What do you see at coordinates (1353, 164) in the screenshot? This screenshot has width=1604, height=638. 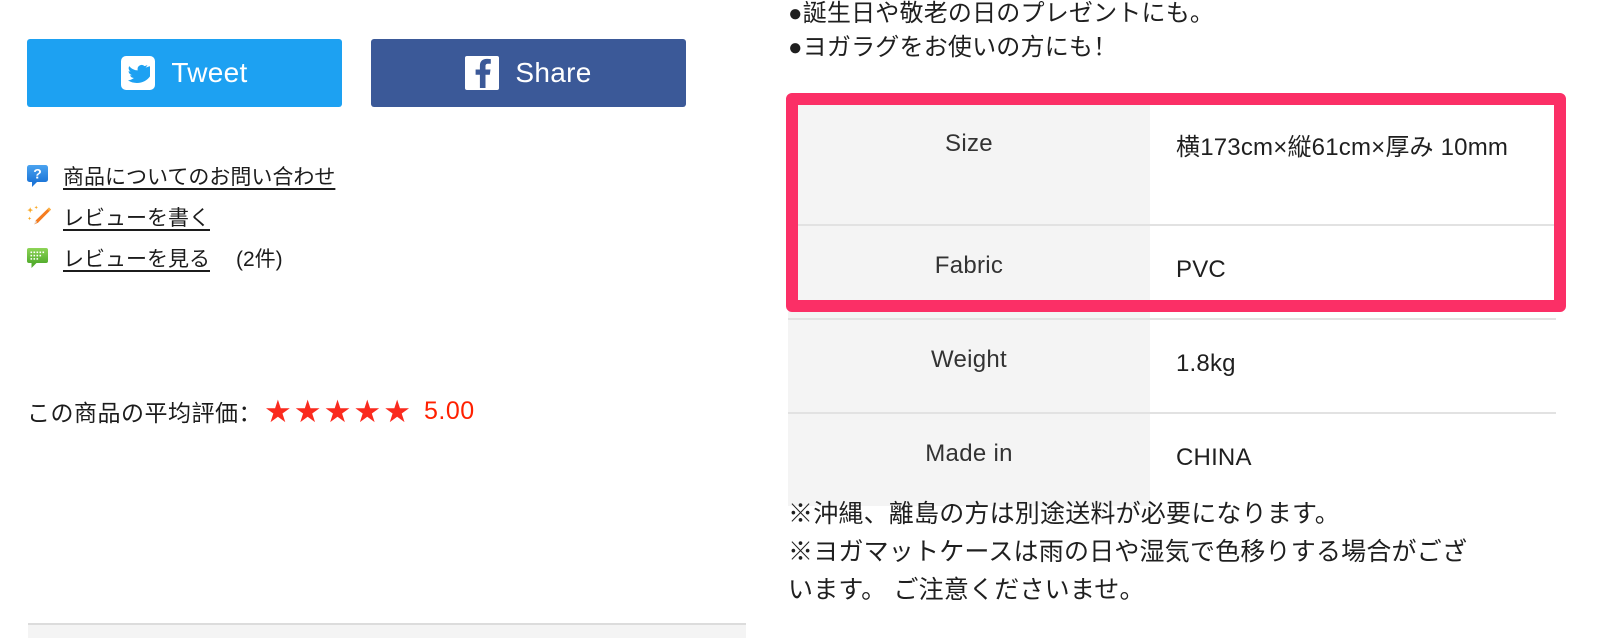 I see `spec-value: 横173cm×縦61cm×厚み 10mm` at bounding box center [1353, 164].